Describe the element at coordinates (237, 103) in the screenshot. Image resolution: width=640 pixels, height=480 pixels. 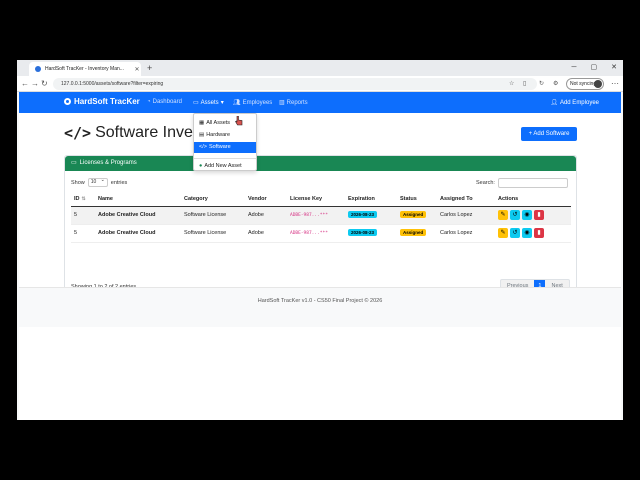
I see `users-icon: 👥︎` at that location.